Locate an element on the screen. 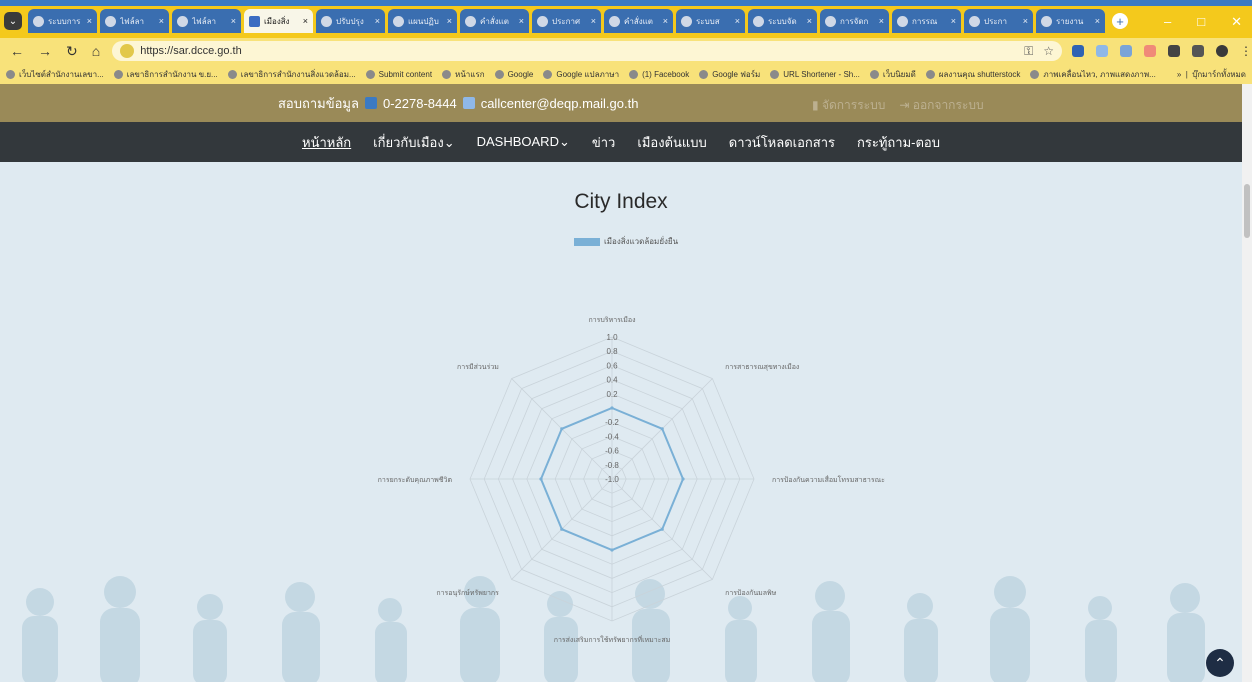 The image size is (1252, 682). download-icon is located at coordinates (1198, 51).